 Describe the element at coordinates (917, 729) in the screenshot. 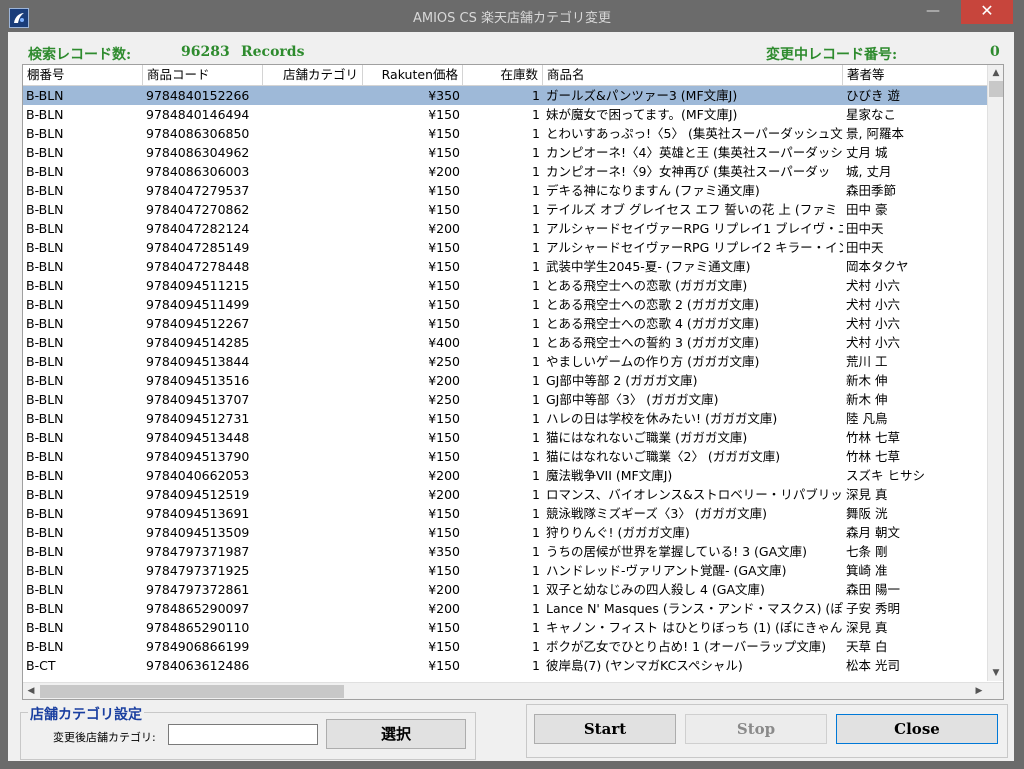

I see `close-button: Close` at that location.